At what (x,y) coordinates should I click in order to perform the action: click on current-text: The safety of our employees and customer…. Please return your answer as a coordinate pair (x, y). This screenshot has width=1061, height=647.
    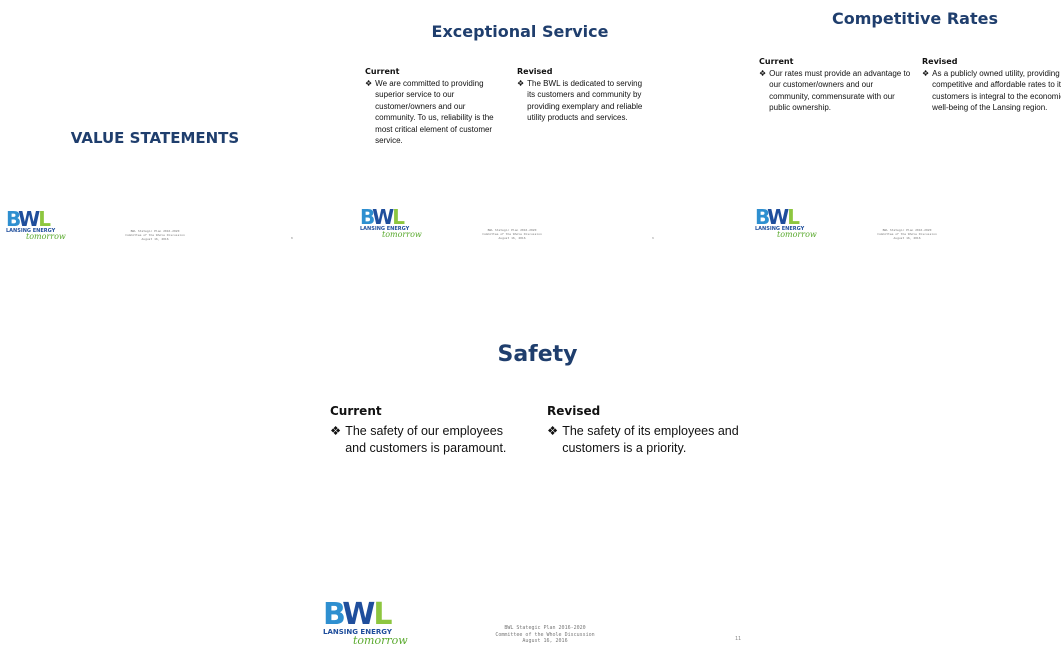
    Looking at the image, I should click on (426, 439).